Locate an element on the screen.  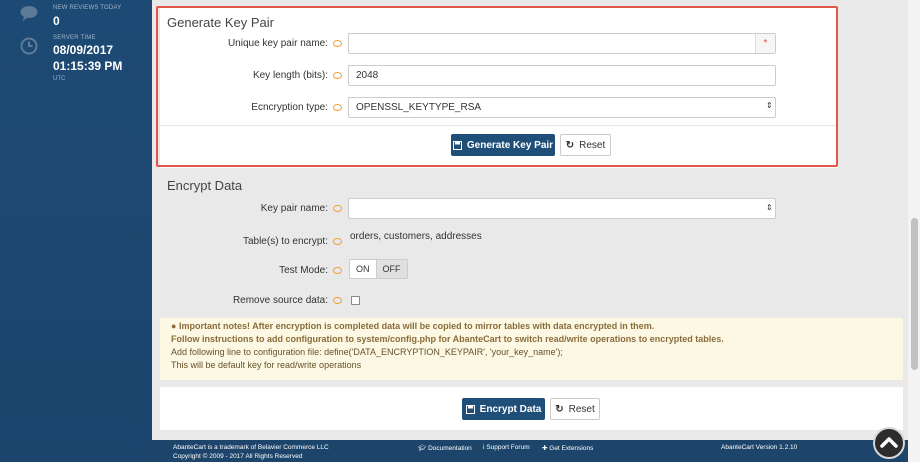
info-icon: ● is located at coordinates (174, 326).